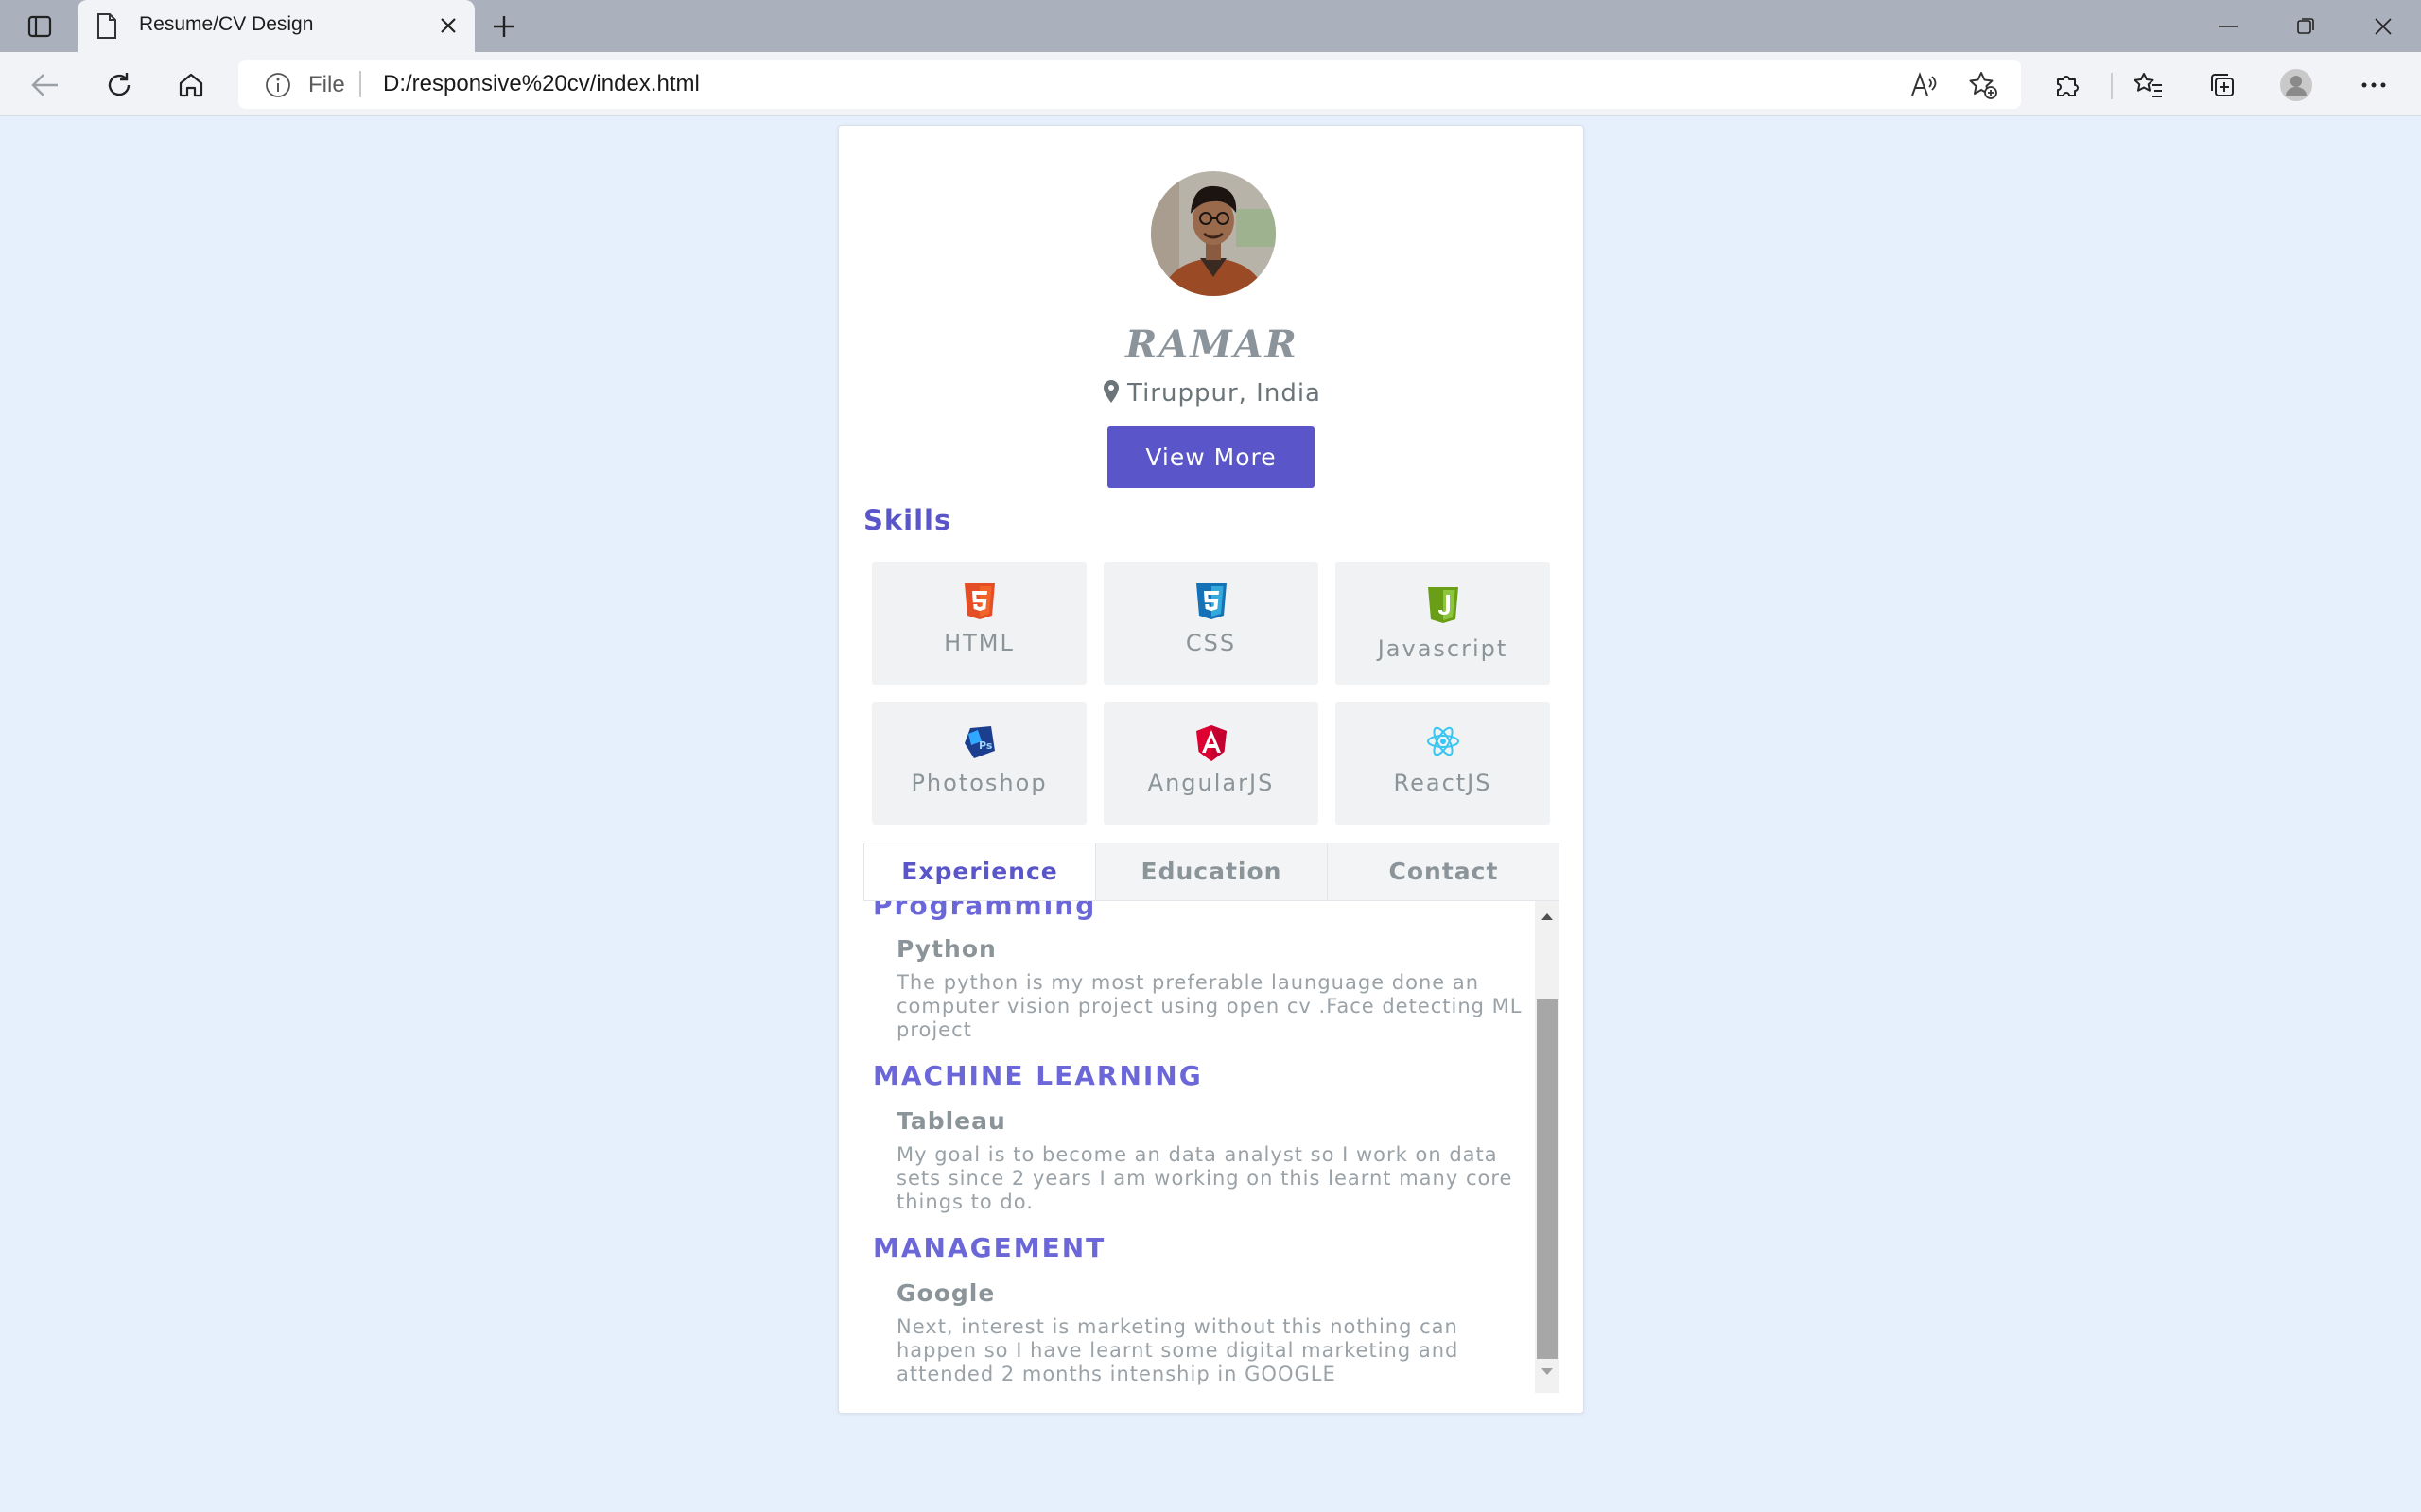 Image resolution: width=2421 pixels, height=1512 pixels. I want to click on read-aloud-button, so click(1923, 85).